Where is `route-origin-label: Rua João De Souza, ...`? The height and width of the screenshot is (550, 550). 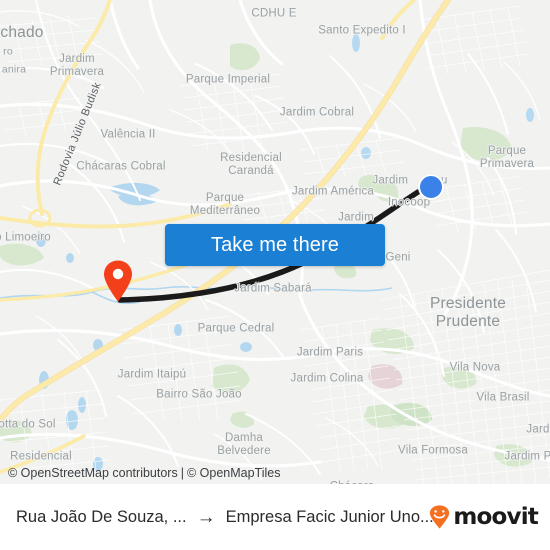
route-origin-label: Rua João De Souza, ... is located at coordinates (101, 516).